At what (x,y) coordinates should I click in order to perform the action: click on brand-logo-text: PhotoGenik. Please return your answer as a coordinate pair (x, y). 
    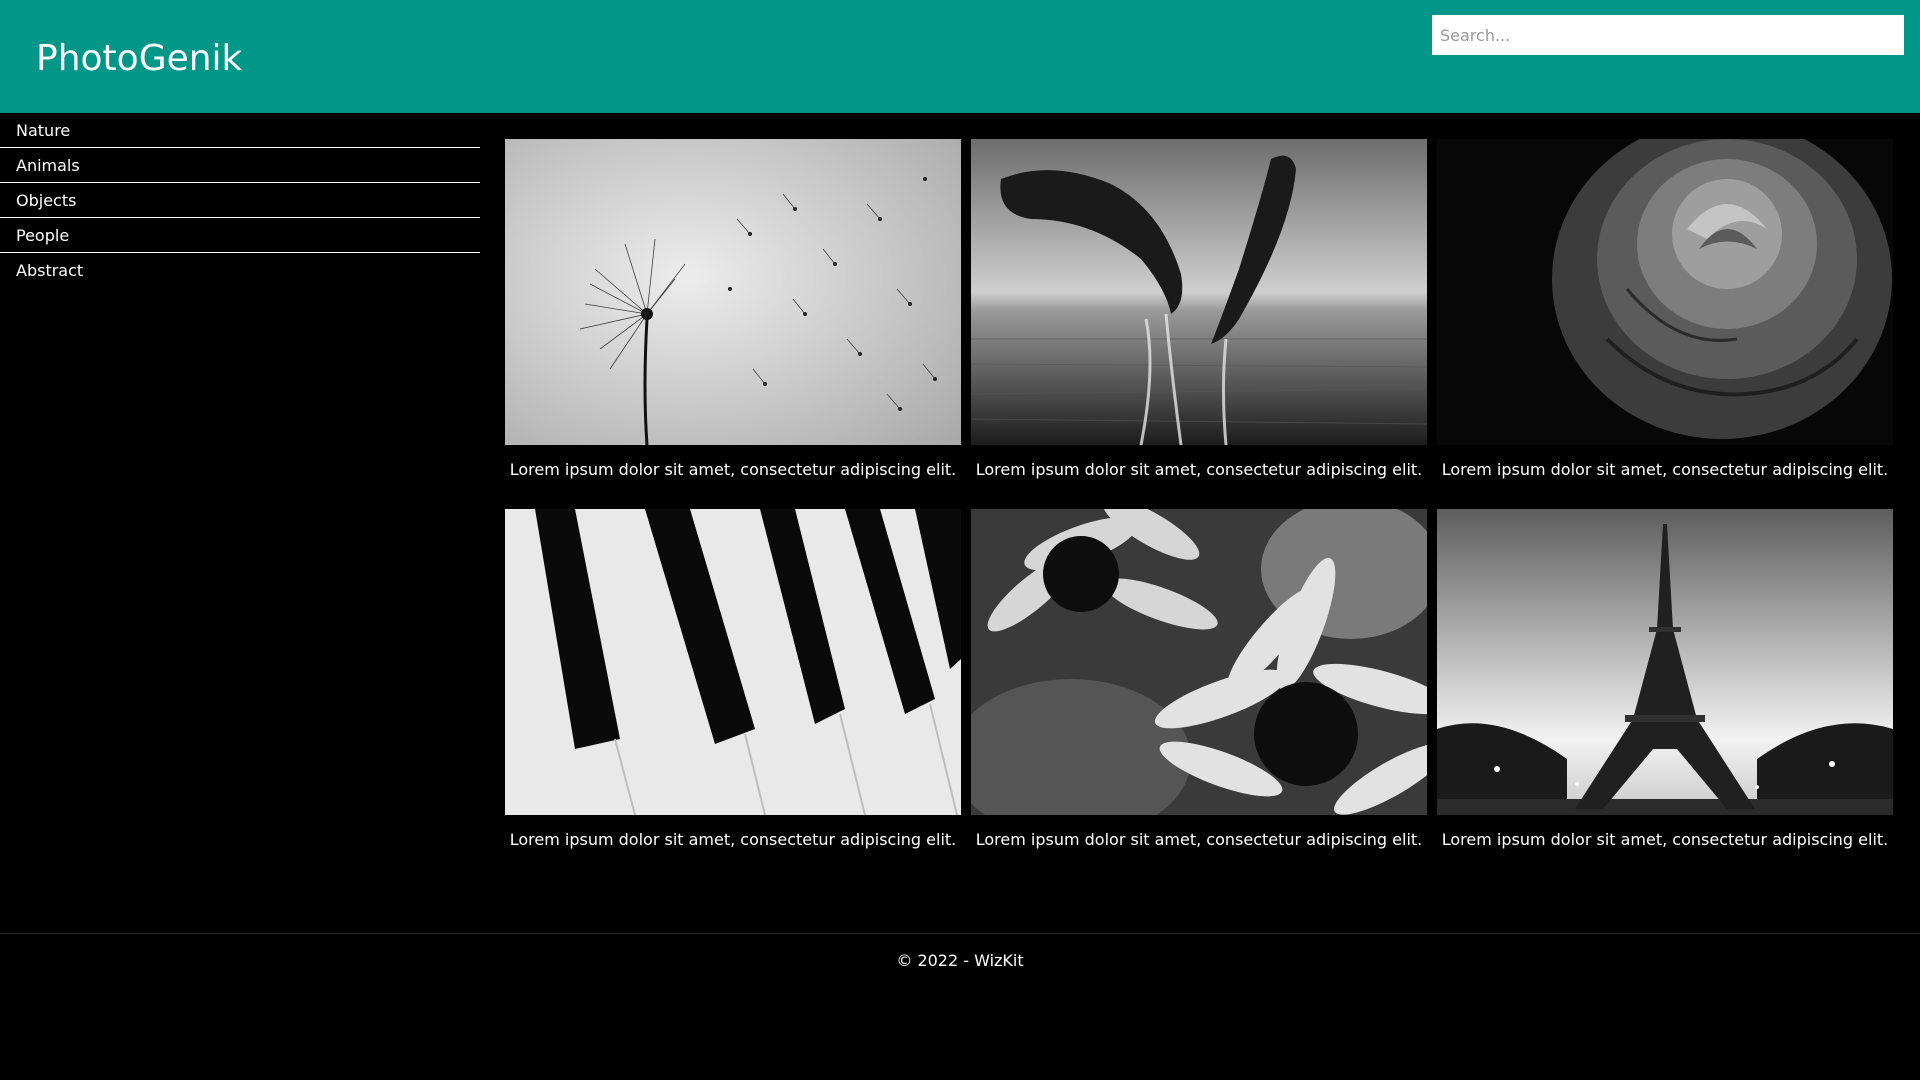
    Looking at the image, I should click on (139, 59).